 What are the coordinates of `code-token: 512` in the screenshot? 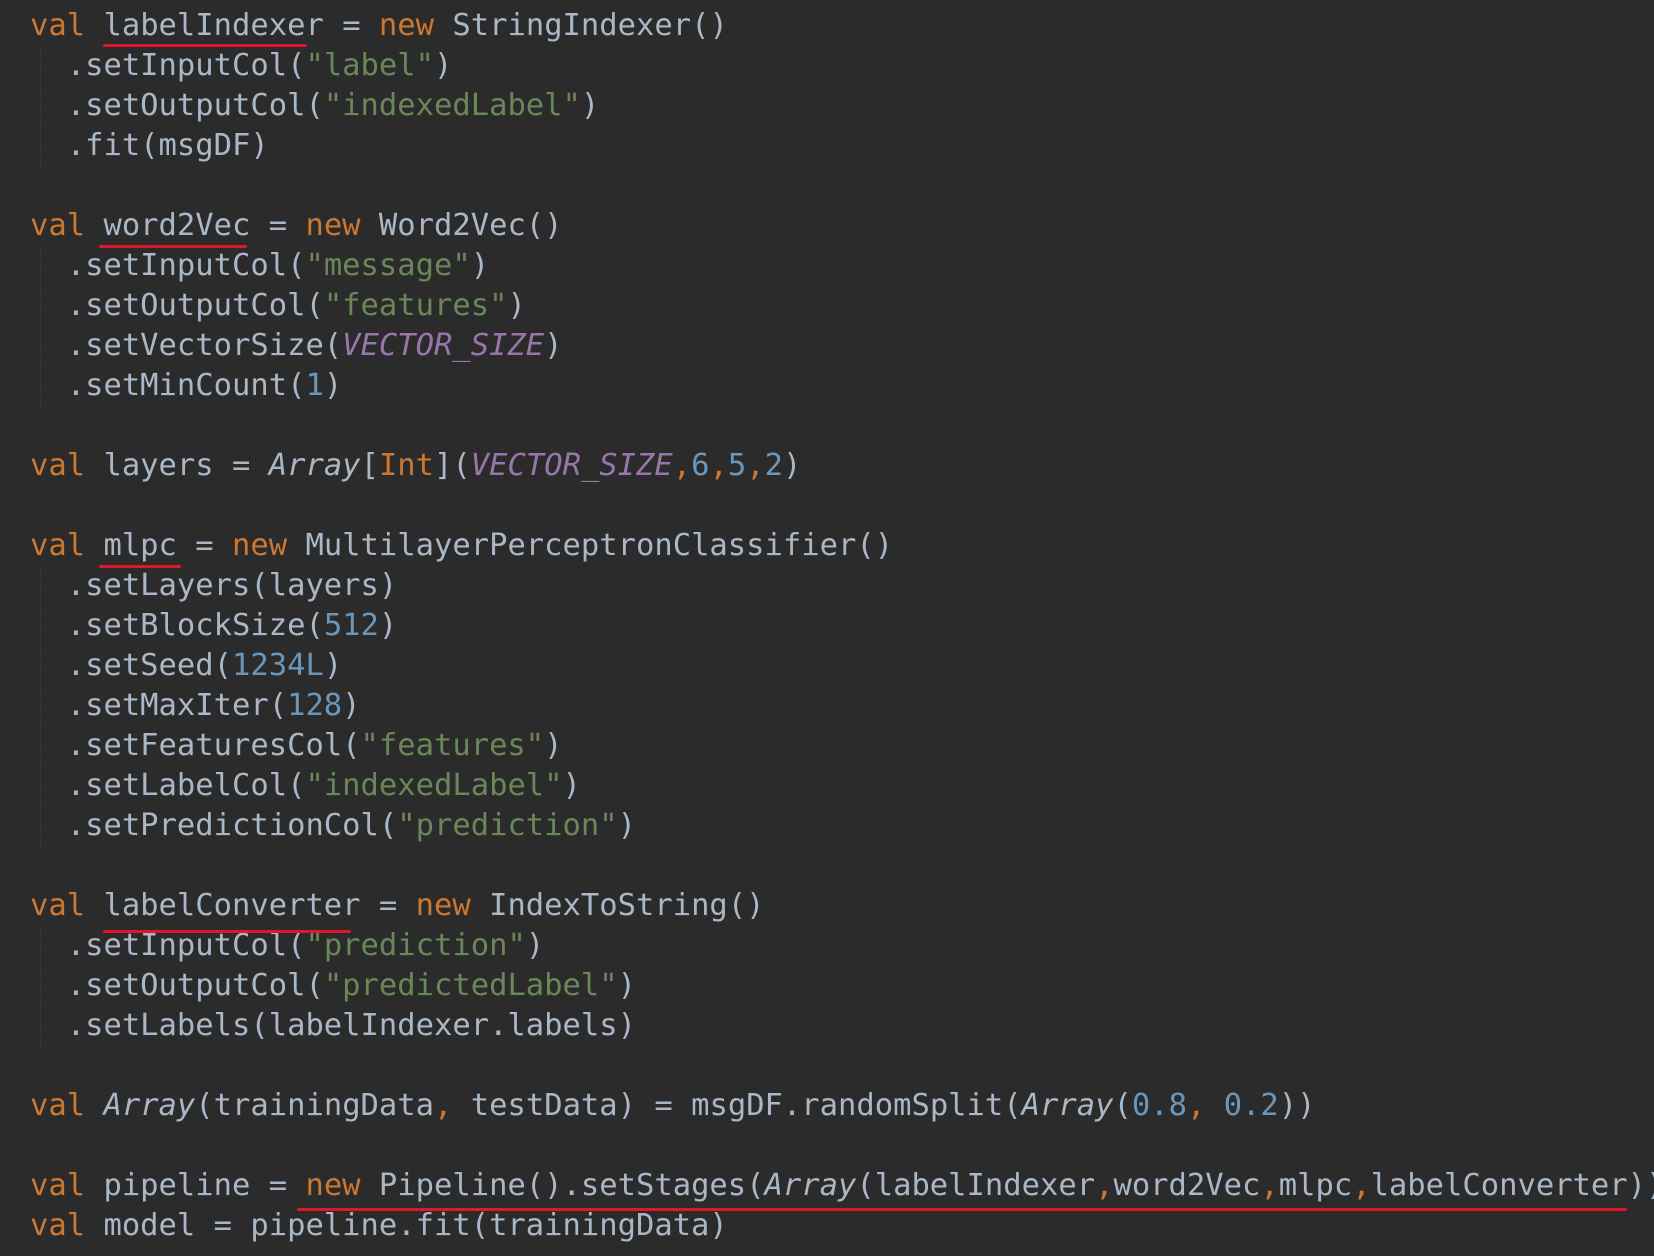 It's located at (351, 625).